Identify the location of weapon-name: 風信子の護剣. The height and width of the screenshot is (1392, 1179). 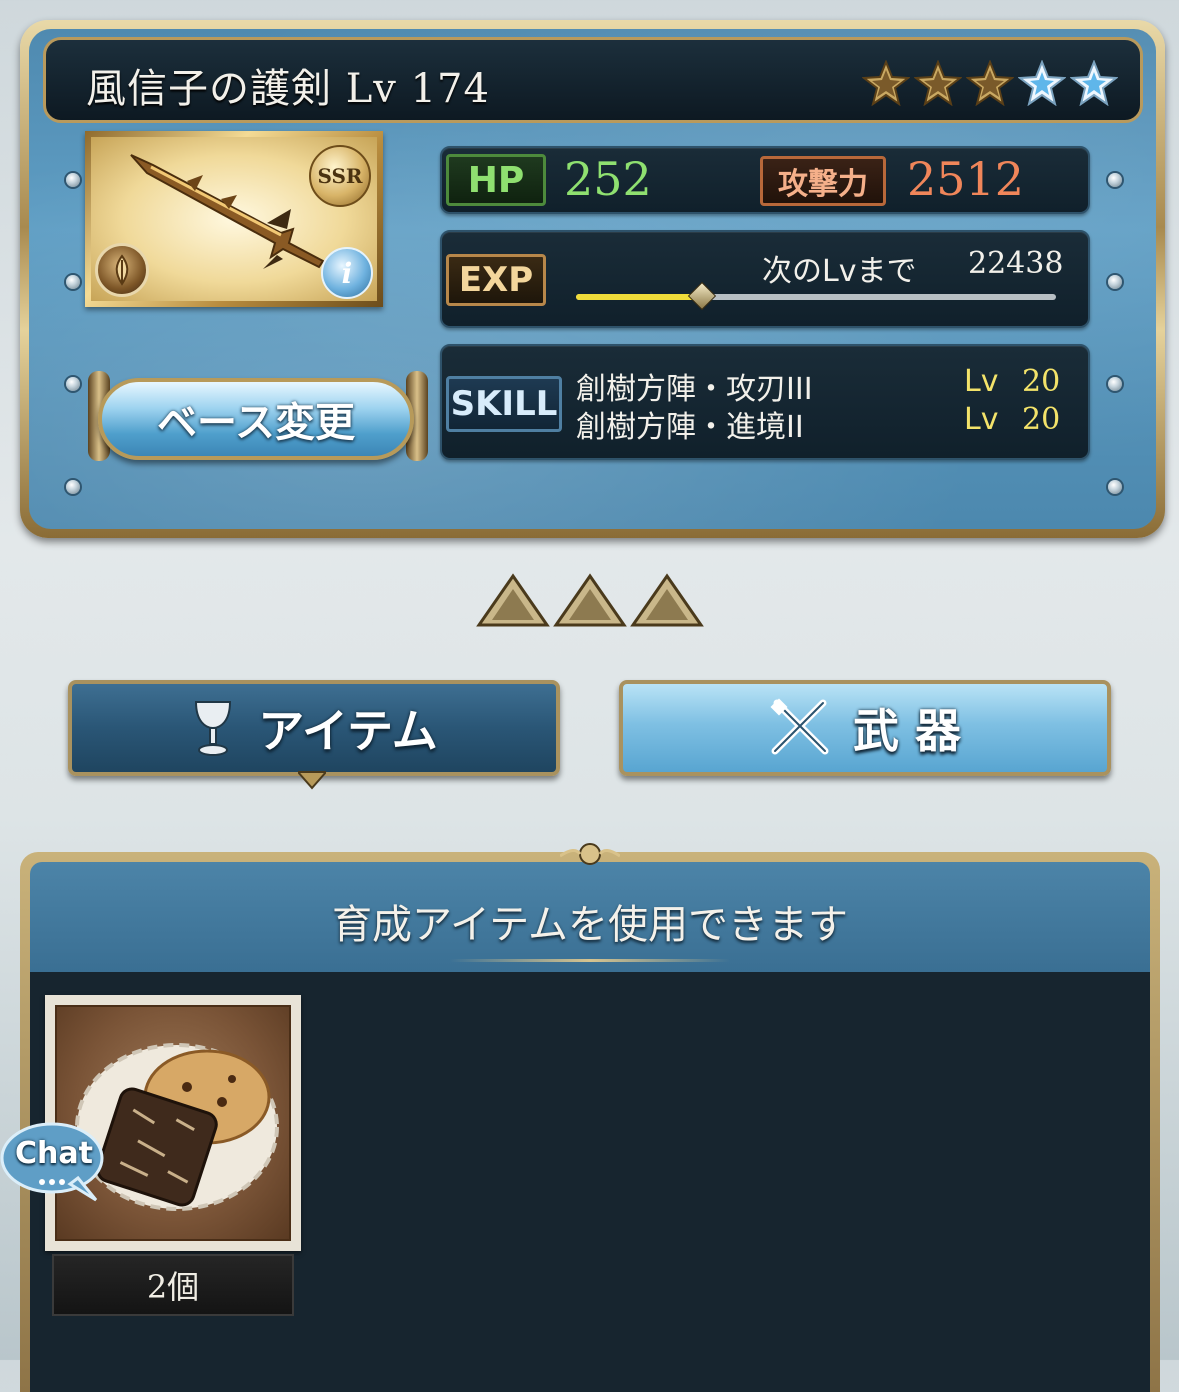
(209, 89).